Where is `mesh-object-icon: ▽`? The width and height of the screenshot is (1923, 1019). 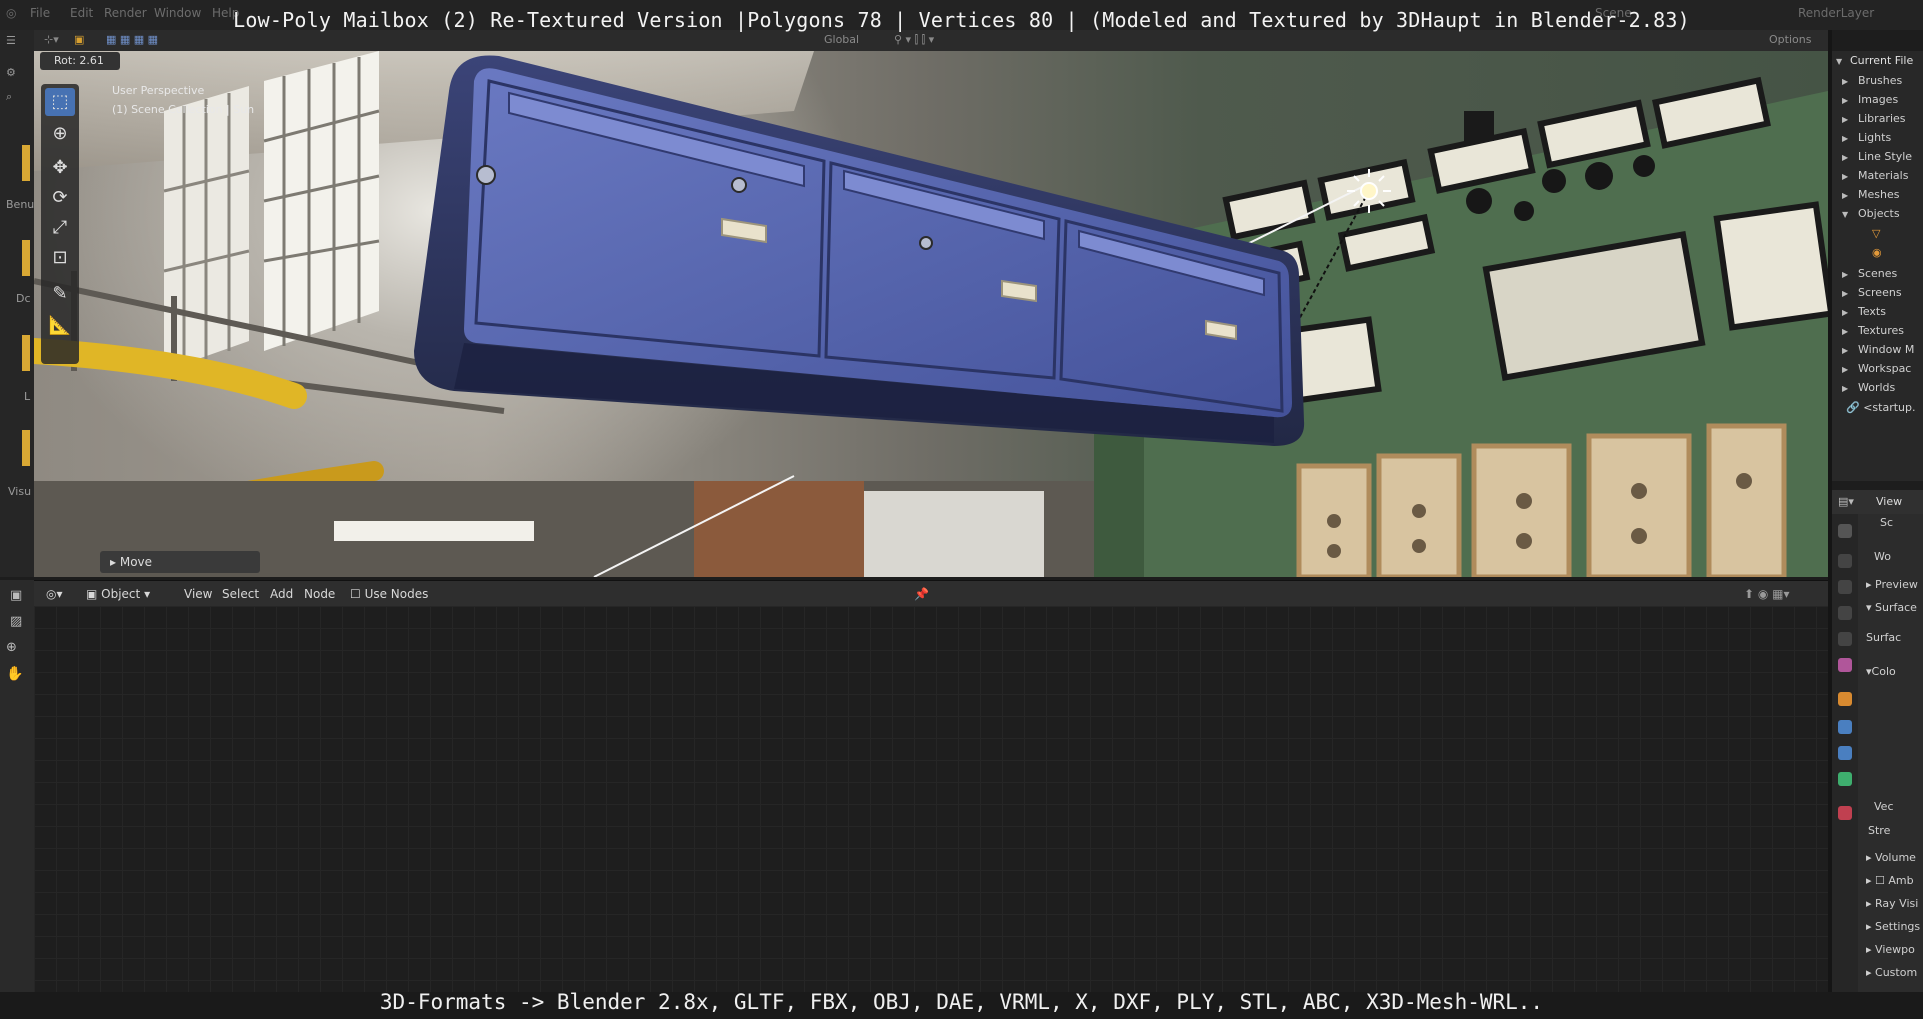
mesh-object-icon: ▽ is located at coordinates (1876, 233).